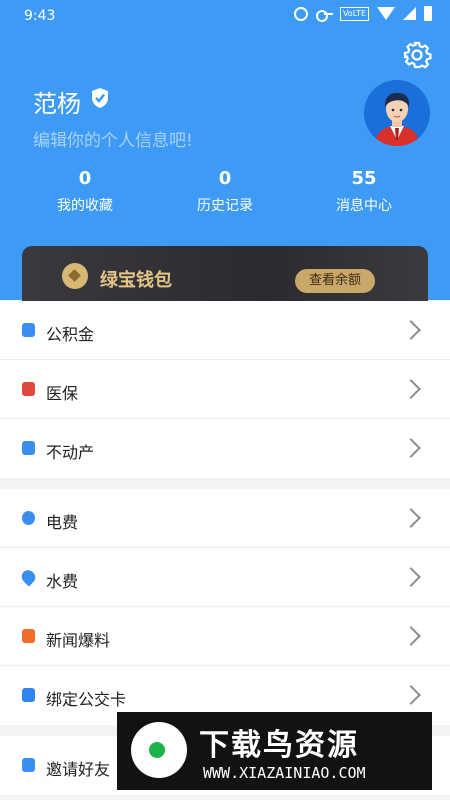  Describe the element at coordinates (225, 206) in the screenshot. I see `stat-label: 历史记录` at that location.